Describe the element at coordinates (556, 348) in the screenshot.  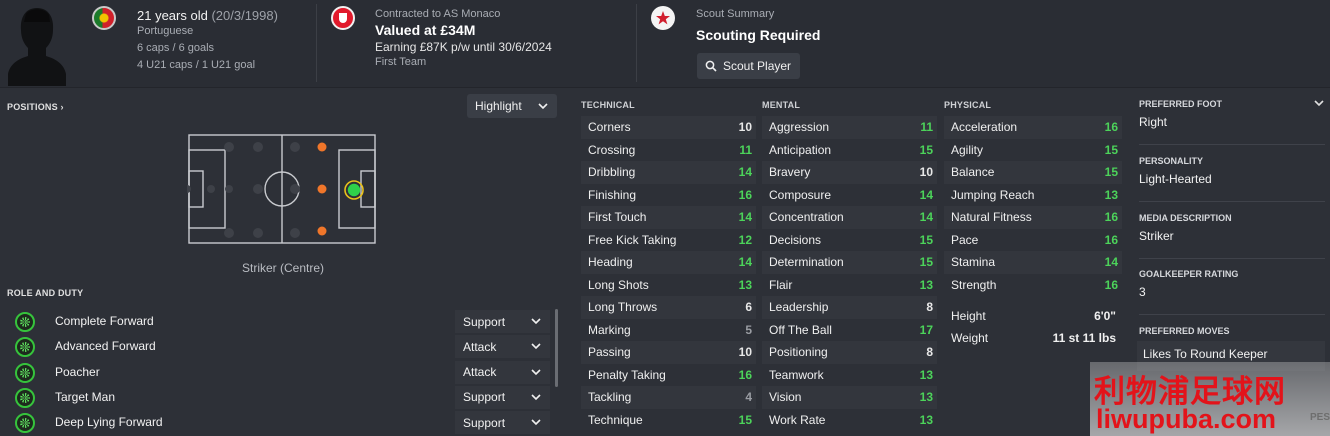
I see `roles-scrollbar` at that location.